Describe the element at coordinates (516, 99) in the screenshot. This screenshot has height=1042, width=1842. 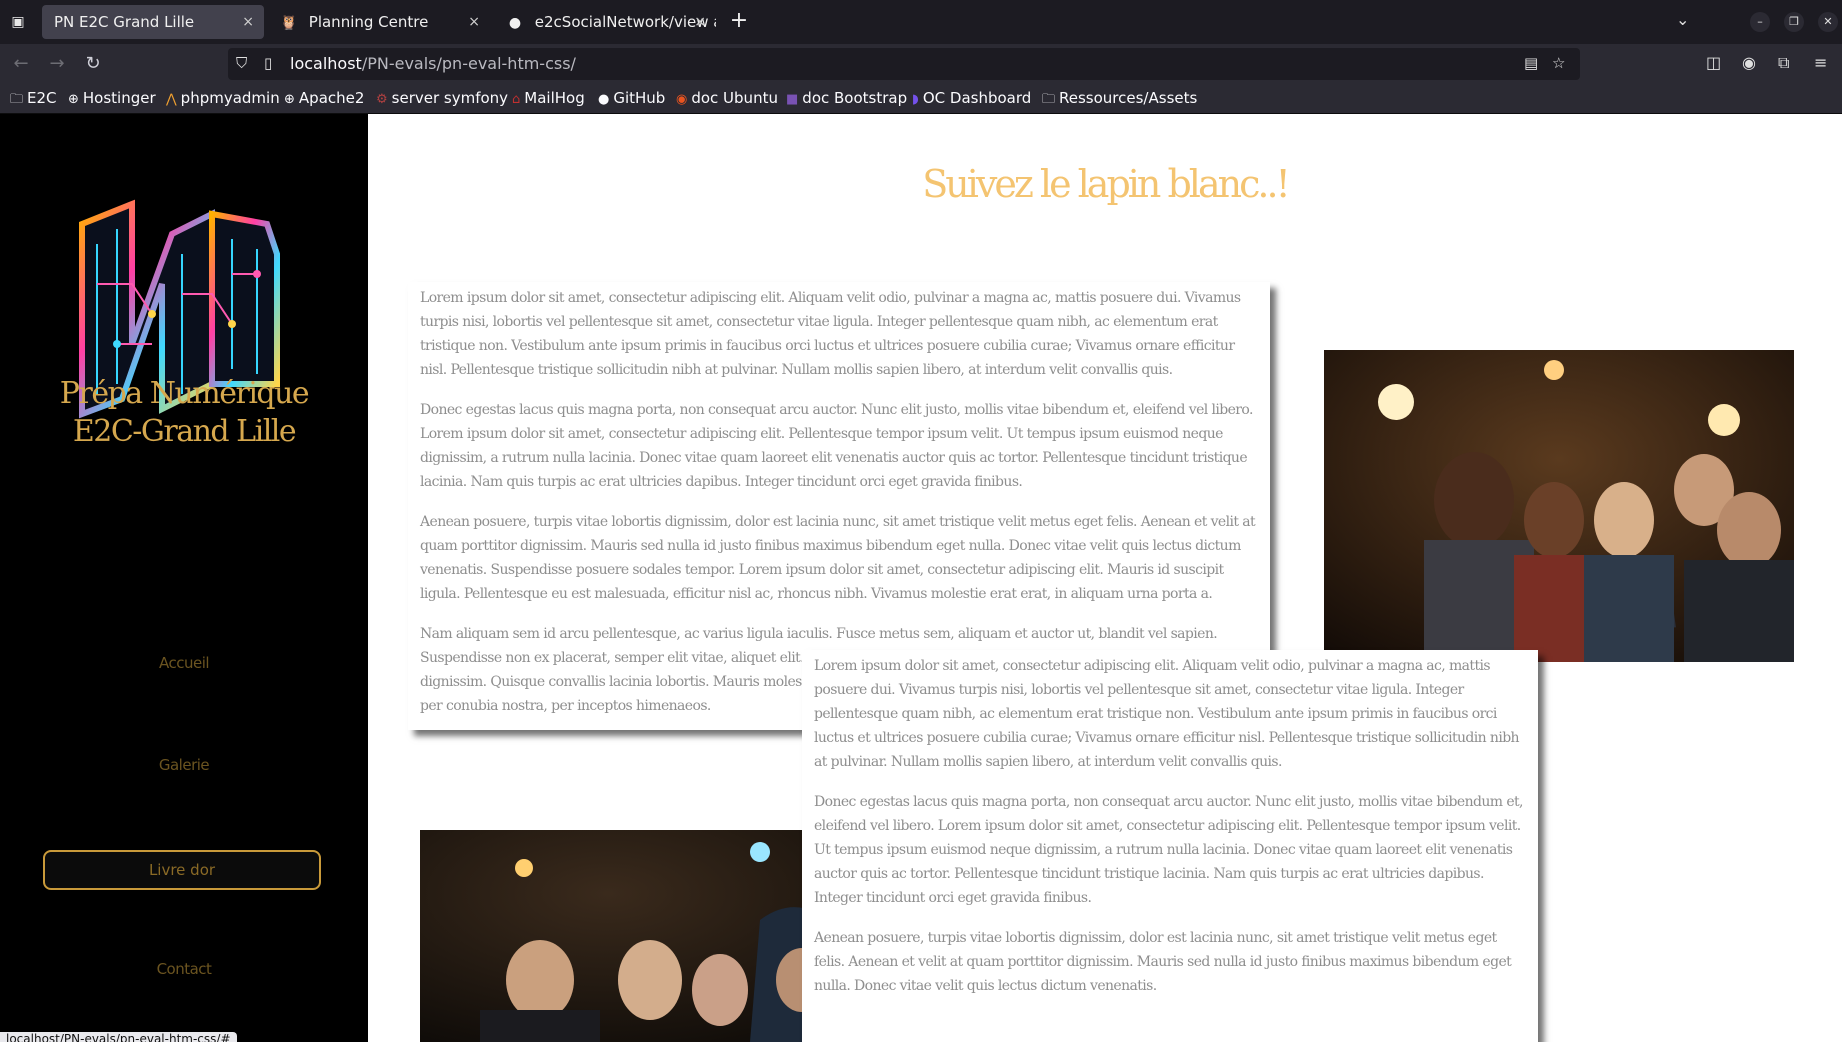
I see `mailhog-icon: ⌂` at that location.